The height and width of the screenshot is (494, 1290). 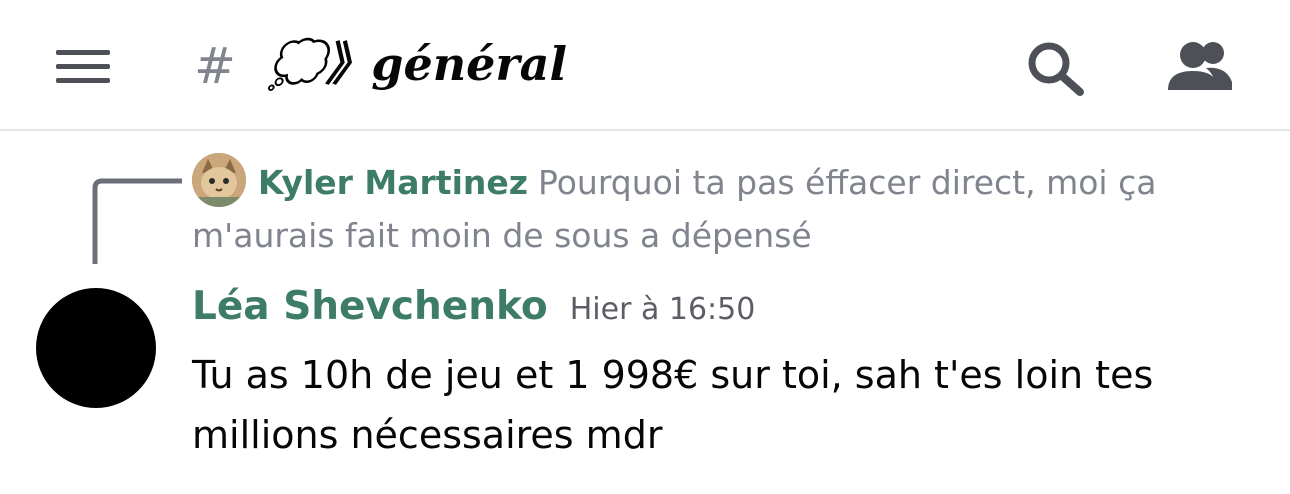 I want to click on channel-name: 💭》𝒈é𝒏é𝒓𝒂𝒍, so click(x=417, y=64).